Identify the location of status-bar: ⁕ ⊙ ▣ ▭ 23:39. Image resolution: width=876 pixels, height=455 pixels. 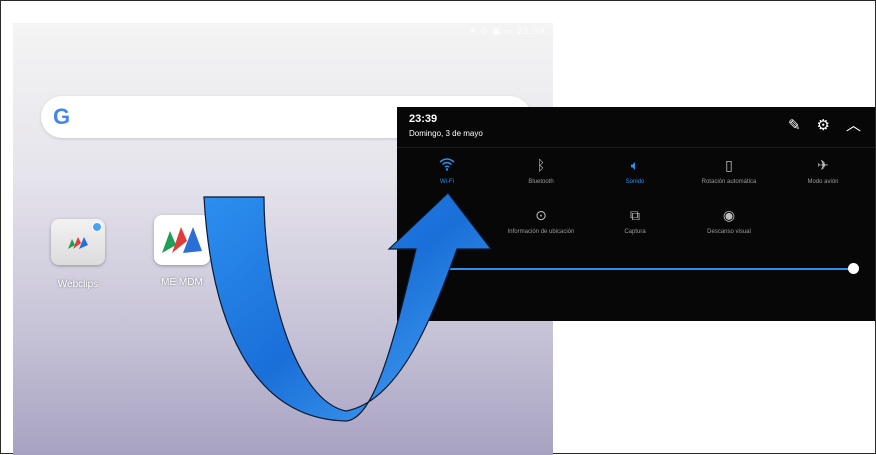
(507, 32).